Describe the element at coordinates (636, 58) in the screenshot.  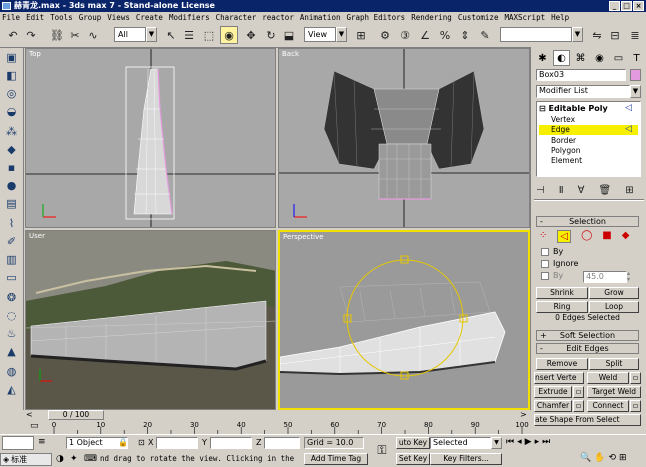
I see `utilities-tab-icon: T` at that location.